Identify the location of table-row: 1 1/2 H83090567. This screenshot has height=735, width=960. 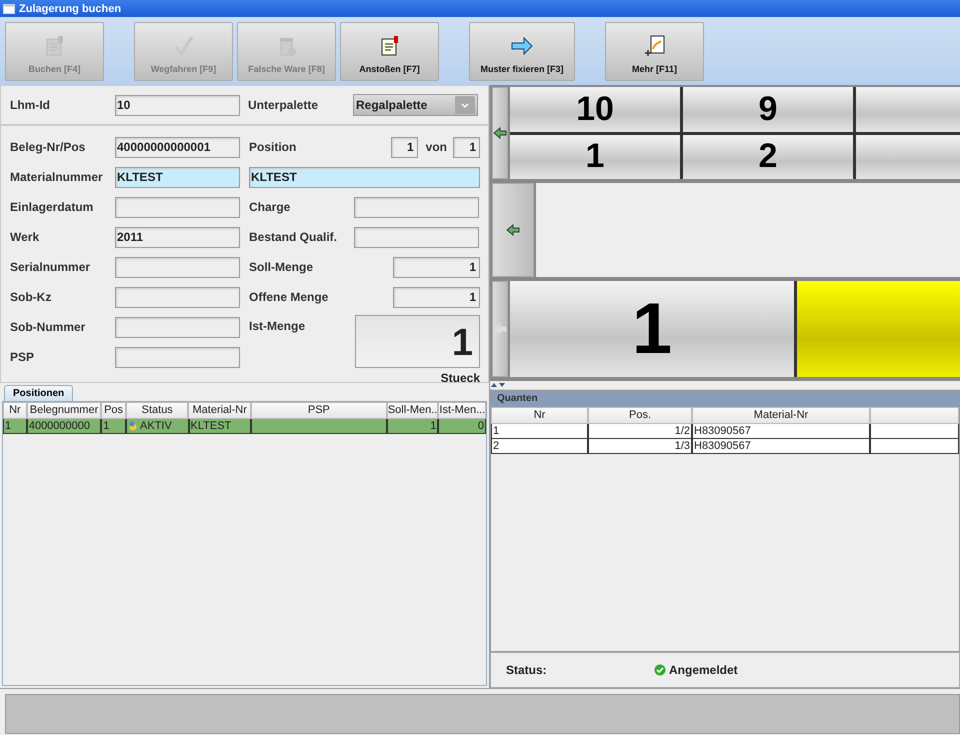
(725, 431).